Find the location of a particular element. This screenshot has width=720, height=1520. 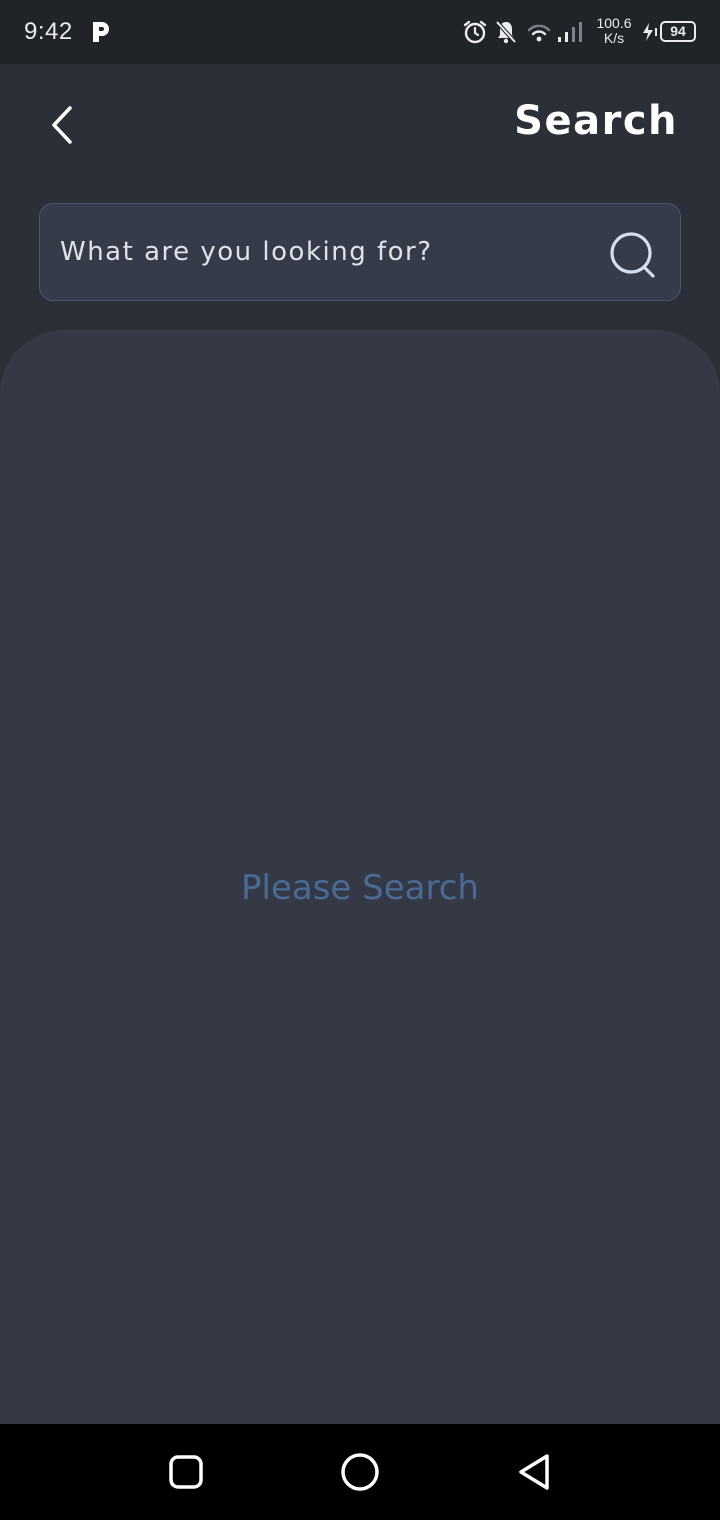

system-nav-bar is located at coordinates (360, 1472).